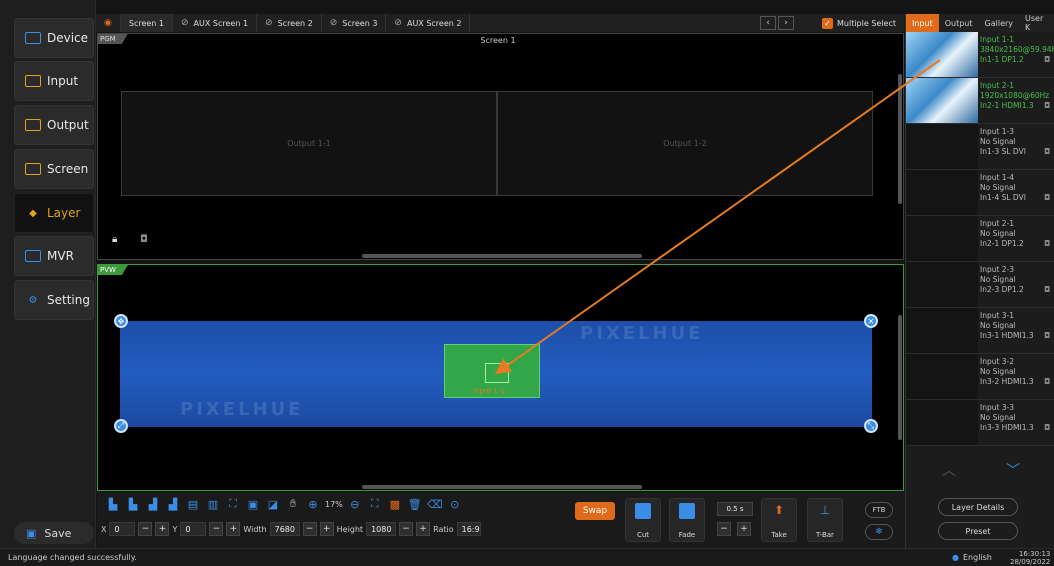  I want to click on sidebar-item-layer: ◆ Layer, so click(54, 213).